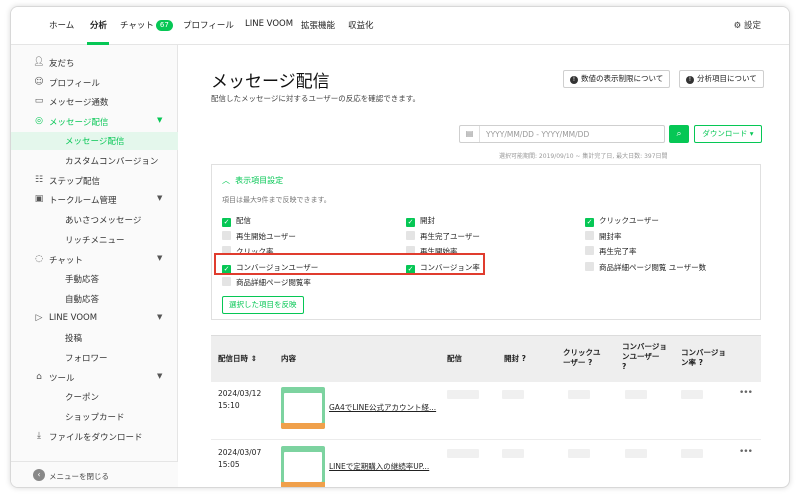 The image size is (800, 495). I want to click on sidebar-subitem-custom-conversion: カスタムコンバージョン, so click(94, 161).